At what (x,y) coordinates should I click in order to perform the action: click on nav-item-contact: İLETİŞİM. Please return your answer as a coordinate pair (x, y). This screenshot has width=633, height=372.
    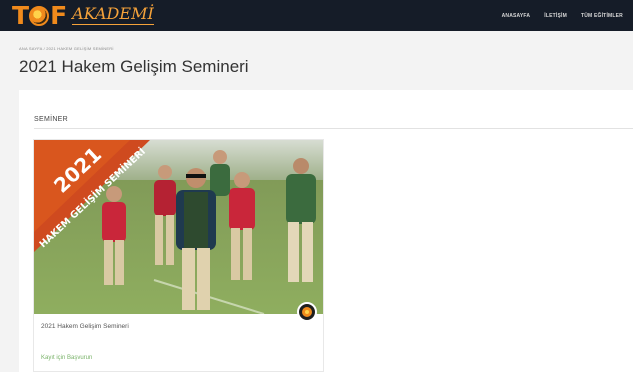
    Looking at the image, I should click on (555, 16).